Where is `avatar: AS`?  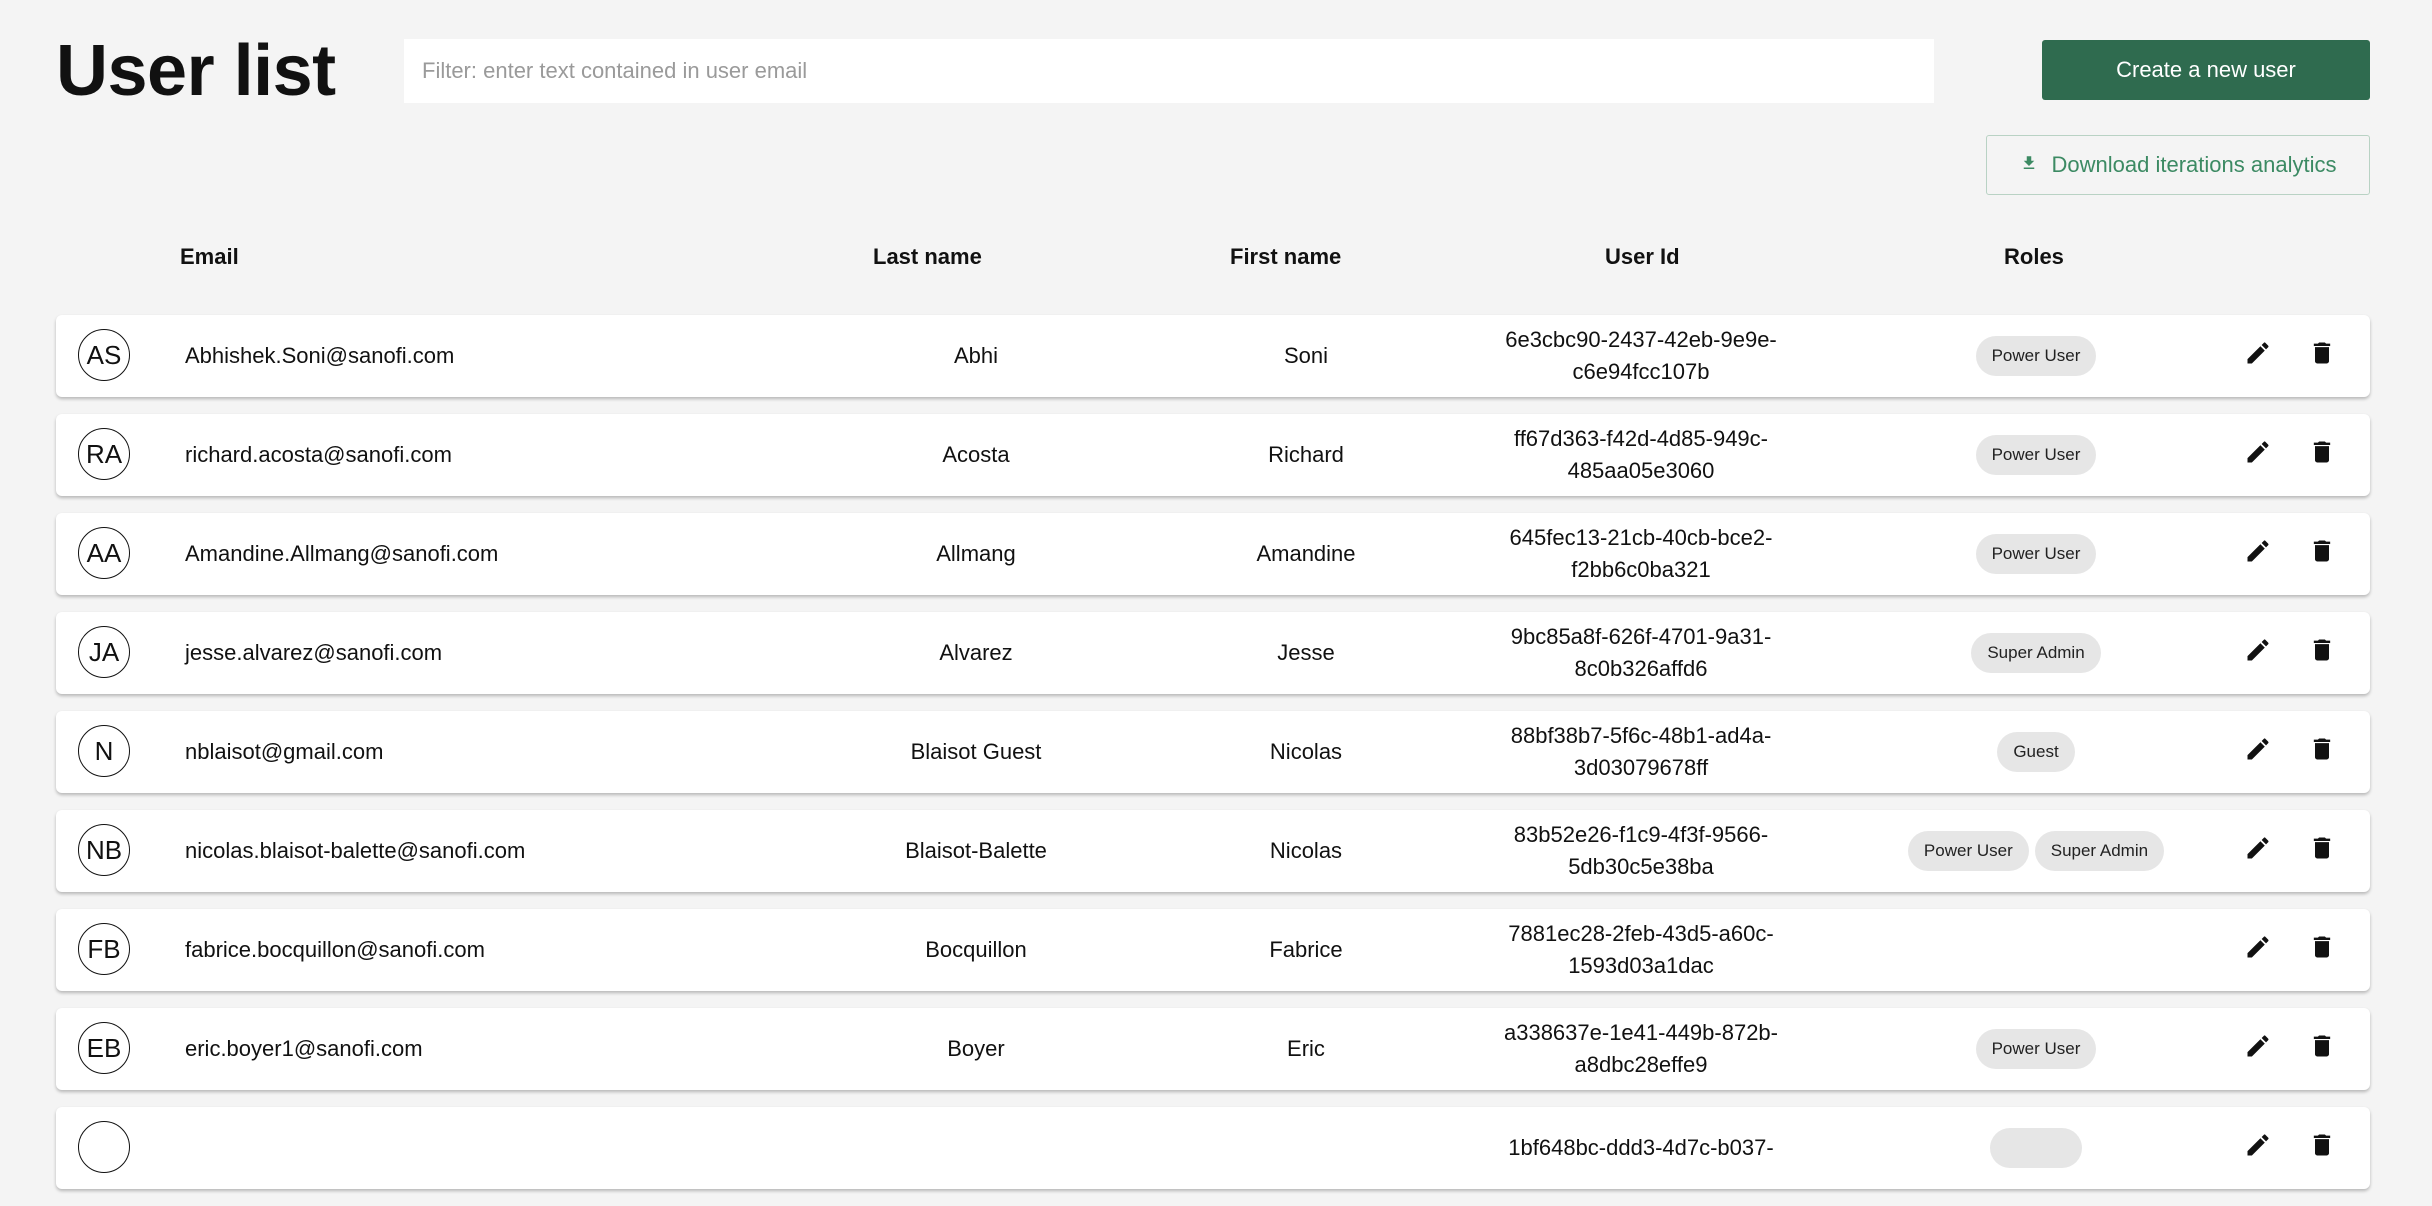
avatar: AS is located at coordinates (104, 355).